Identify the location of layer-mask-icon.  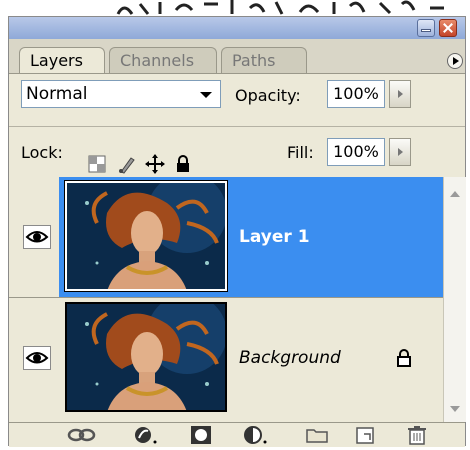
(201, 435).